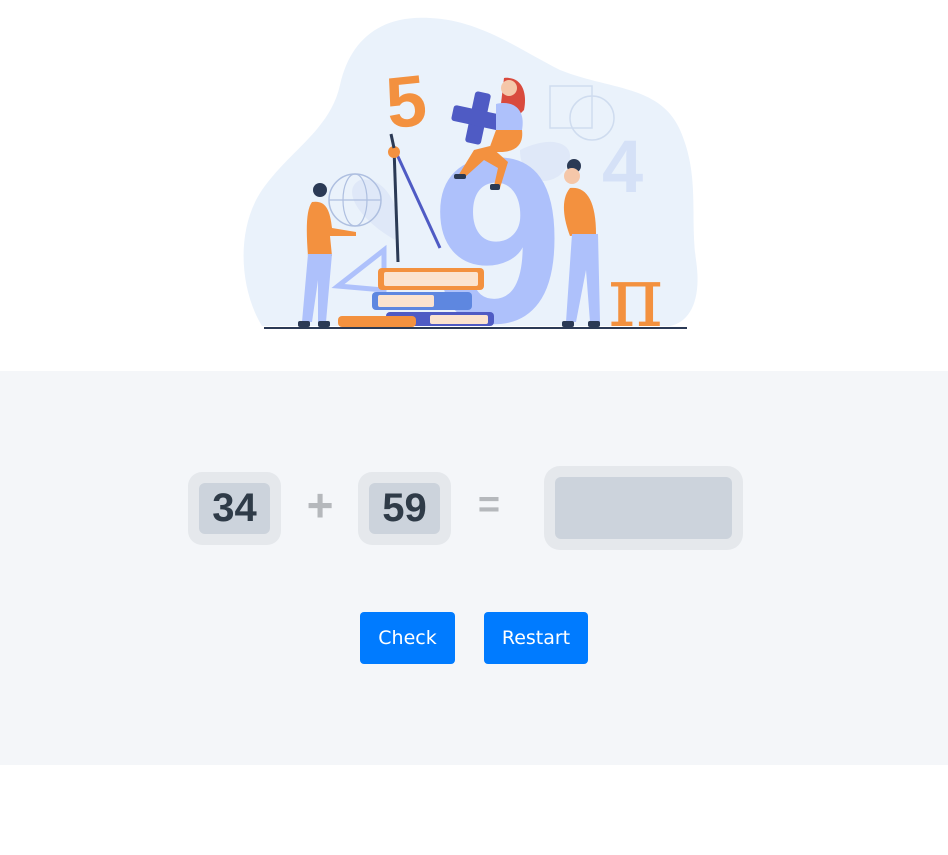 Image resolution: width=948 pixels, height=855 pixels. I want to click on glyph-four: 4, so click(622, 166).